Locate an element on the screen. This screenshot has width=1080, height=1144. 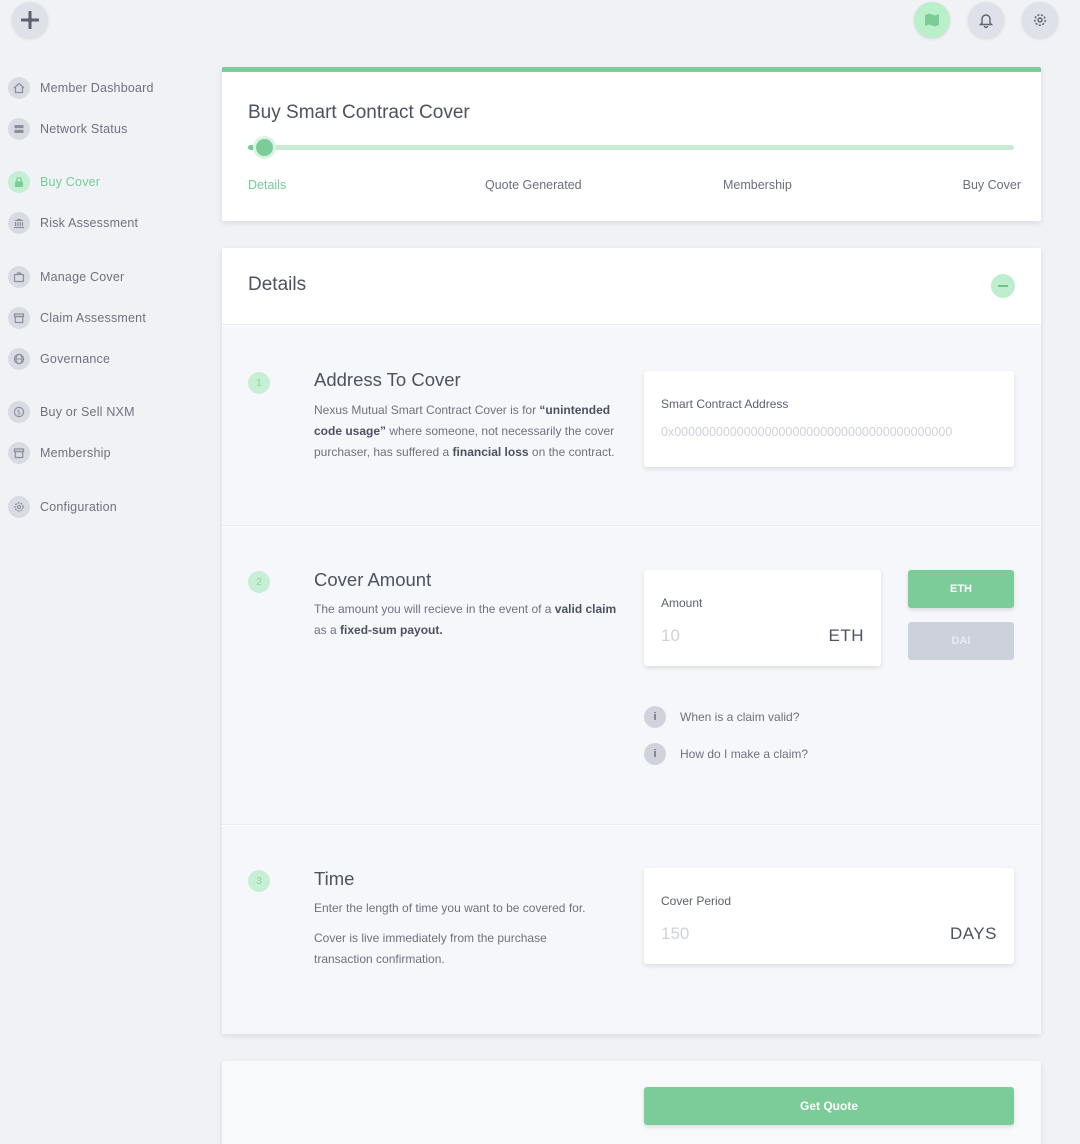
eth-currency-button: ETH is located at coordinates (961, 589).